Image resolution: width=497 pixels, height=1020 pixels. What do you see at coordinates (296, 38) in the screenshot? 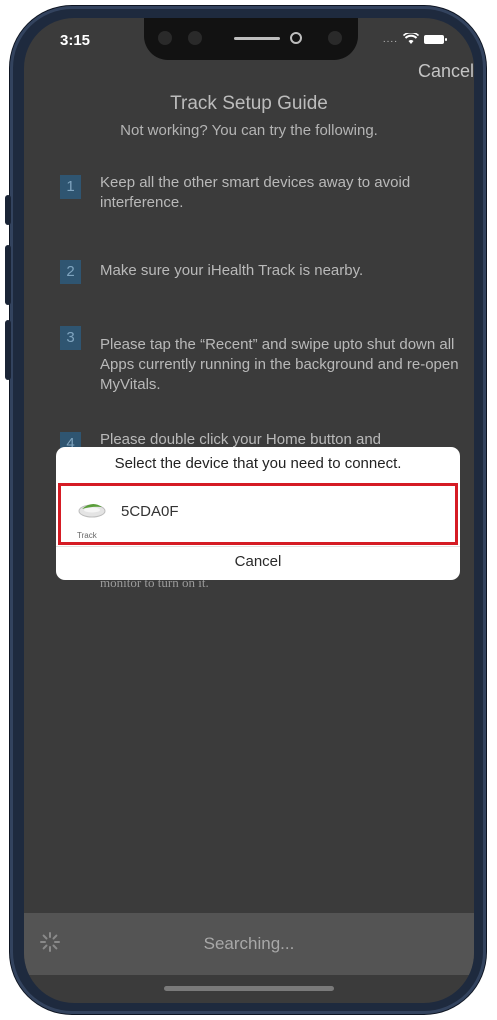
I see `proximity-sensor-icon` at bounding box center [296, 38].